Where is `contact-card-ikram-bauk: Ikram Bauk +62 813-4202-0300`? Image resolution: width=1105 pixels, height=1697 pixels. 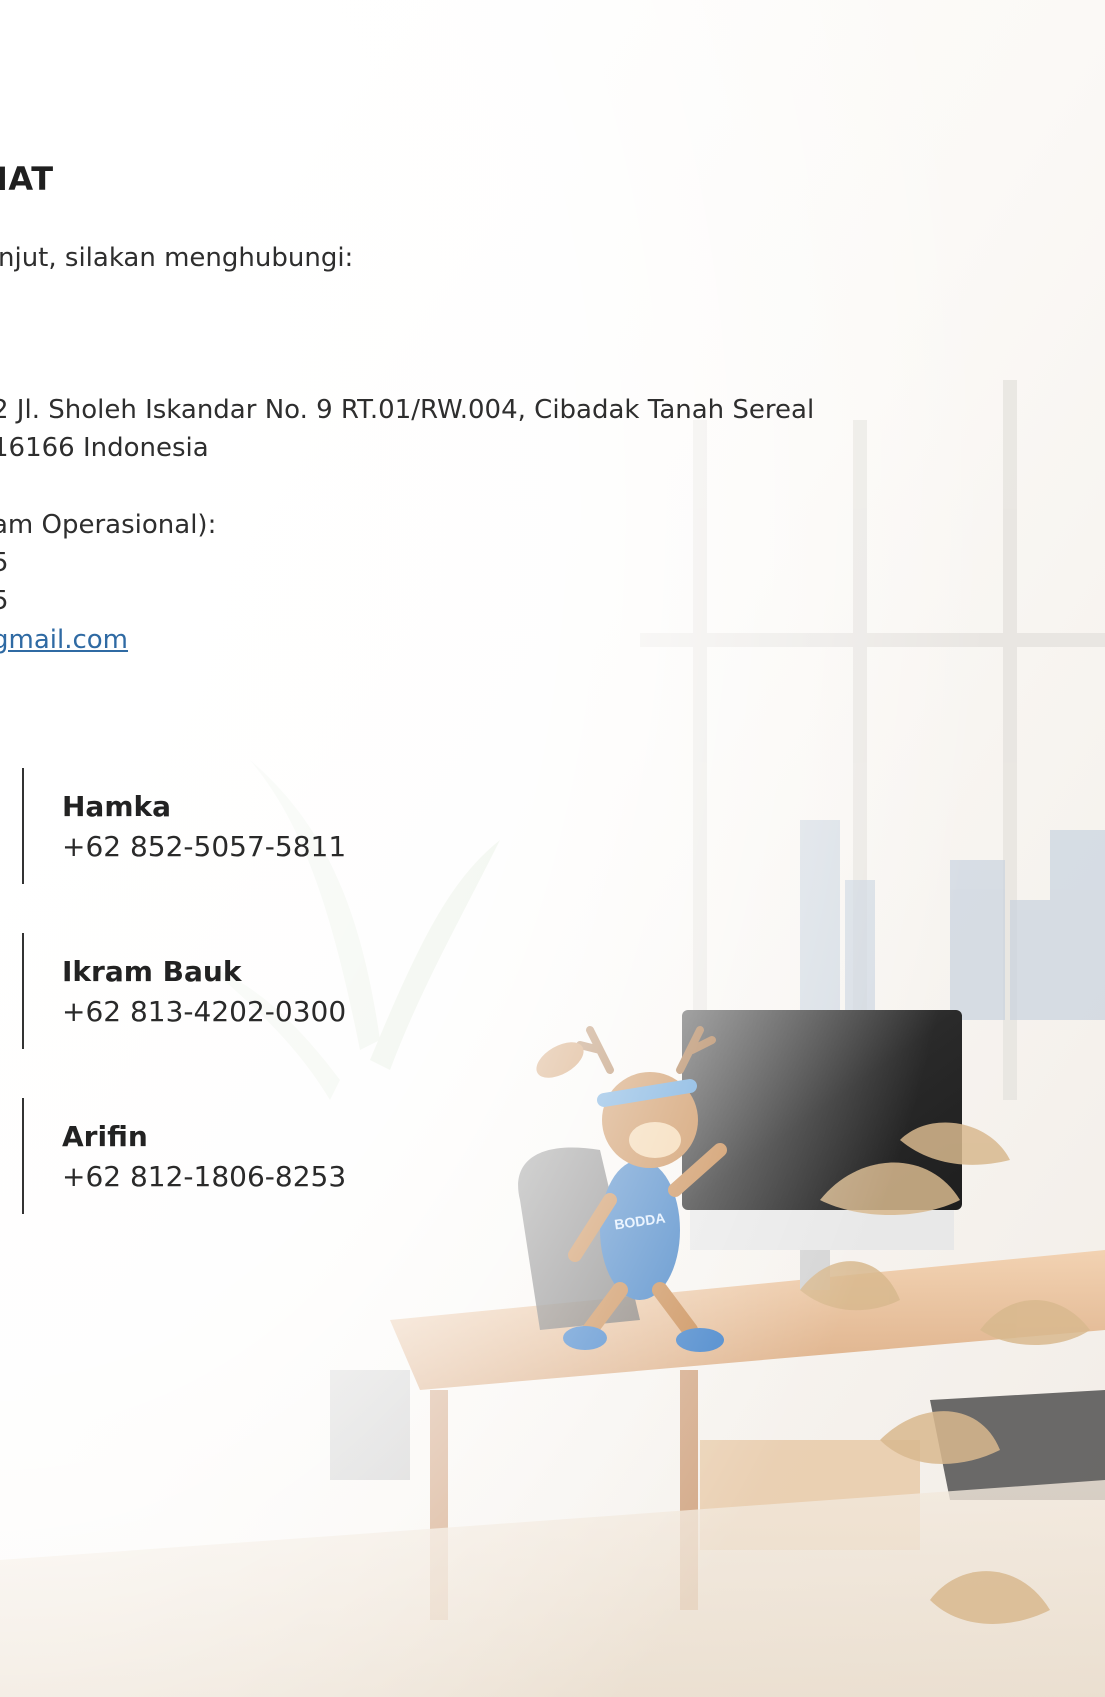
contact-card-ikram-bauk: Ikram Bauk +62 813-4202-0300 is located at coordinates (203, 991).